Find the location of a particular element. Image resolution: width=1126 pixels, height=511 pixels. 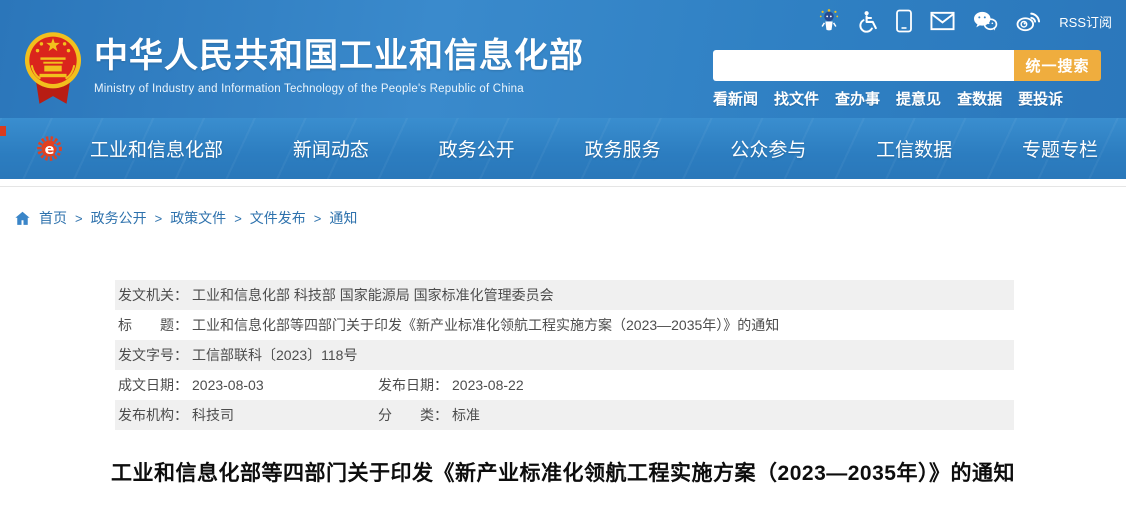

quick-link-news: 看新闻 is located at coordinates (735, 98).